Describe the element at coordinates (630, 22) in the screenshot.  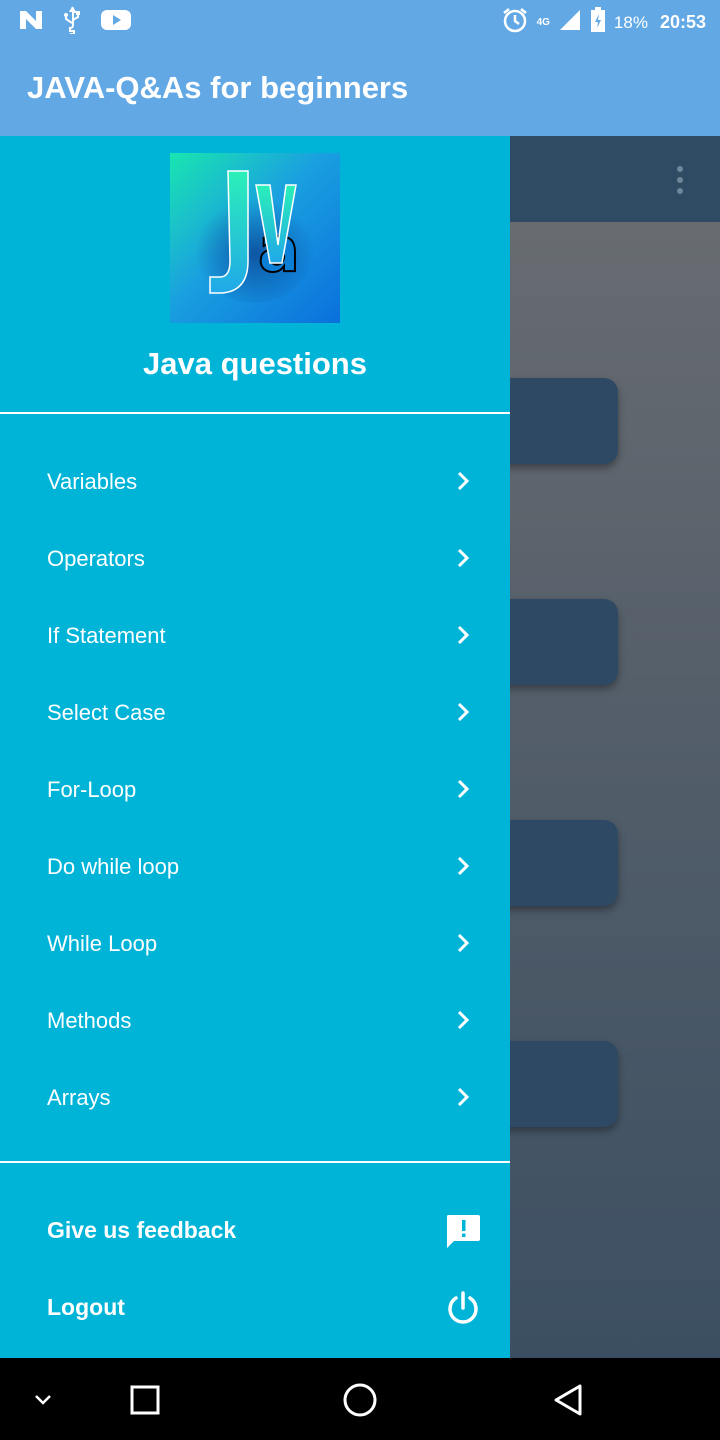
I see `battery-percent: 18%` at that location.